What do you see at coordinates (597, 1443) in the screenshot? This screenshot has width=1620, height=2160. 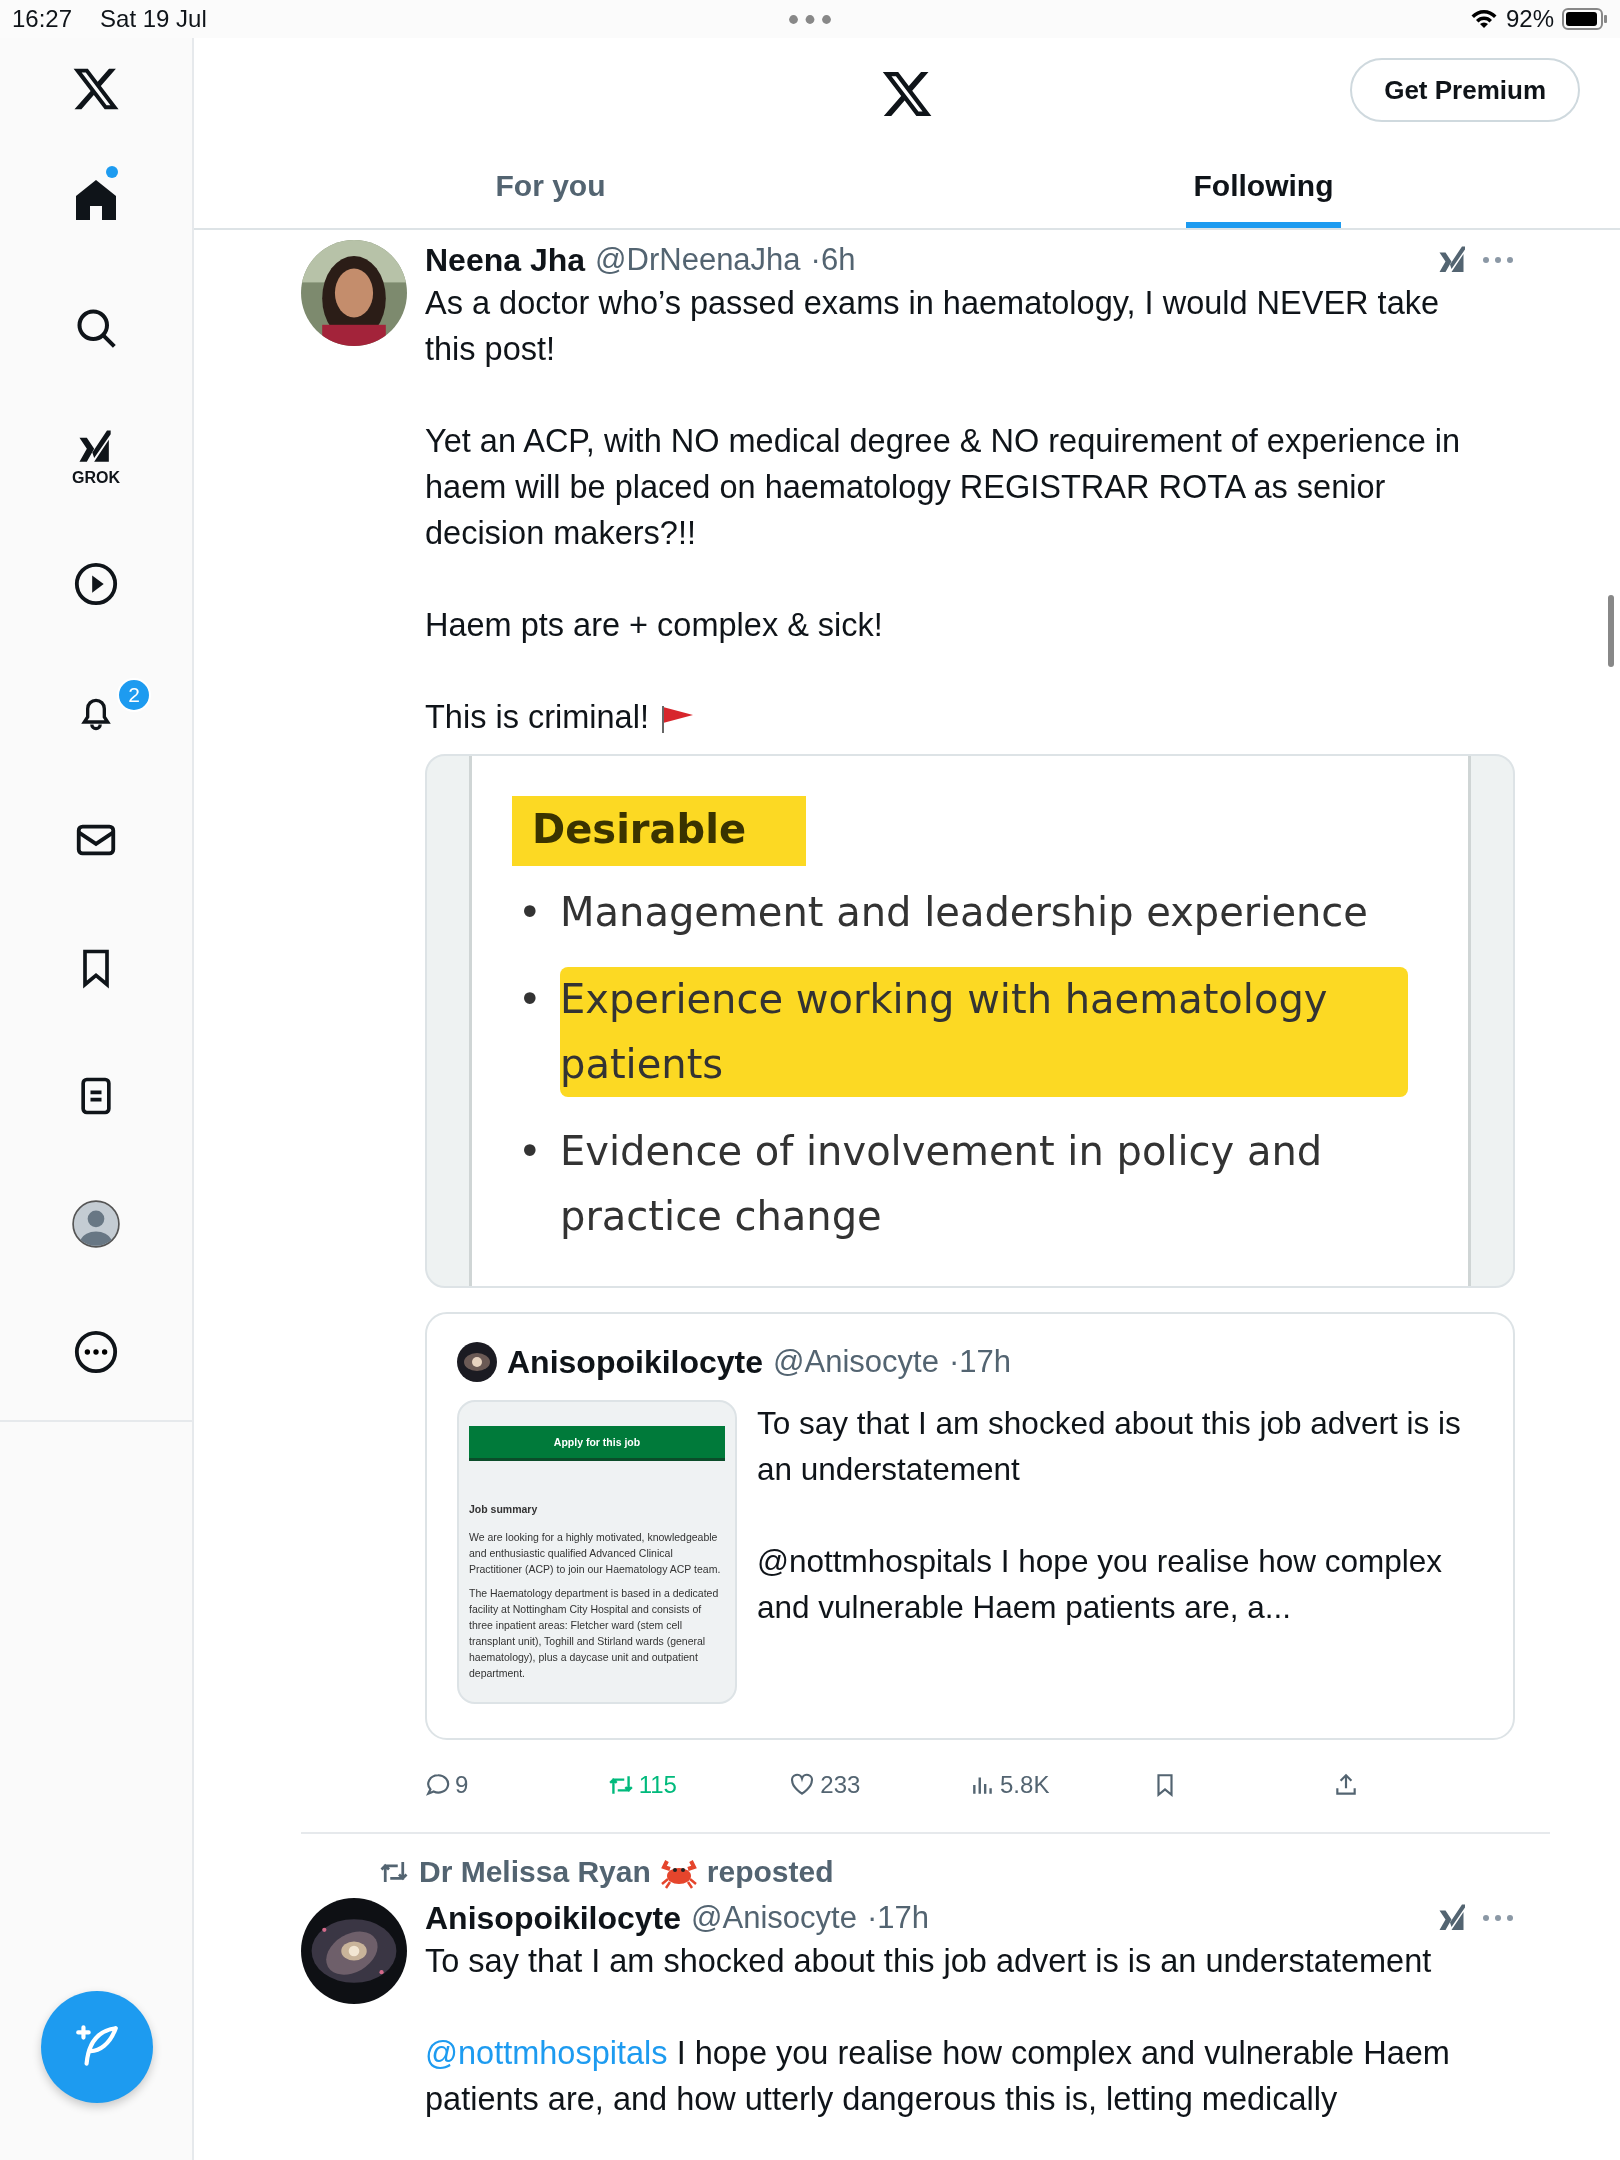 I see `apply-button: Apply for this job` at bounding box center [597, 1443].